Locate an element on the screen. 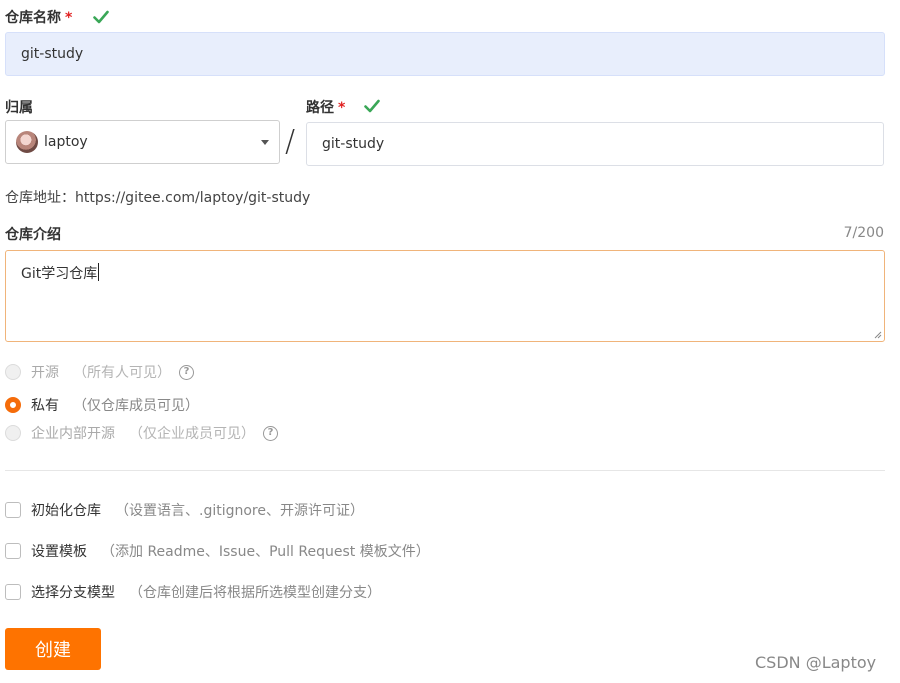 The width and height of the screenshot is (900, 683). option-template: 设置模板 （添加 Readme、Issue、Pull Request 模板文件） is located at coordinates (217, 551).